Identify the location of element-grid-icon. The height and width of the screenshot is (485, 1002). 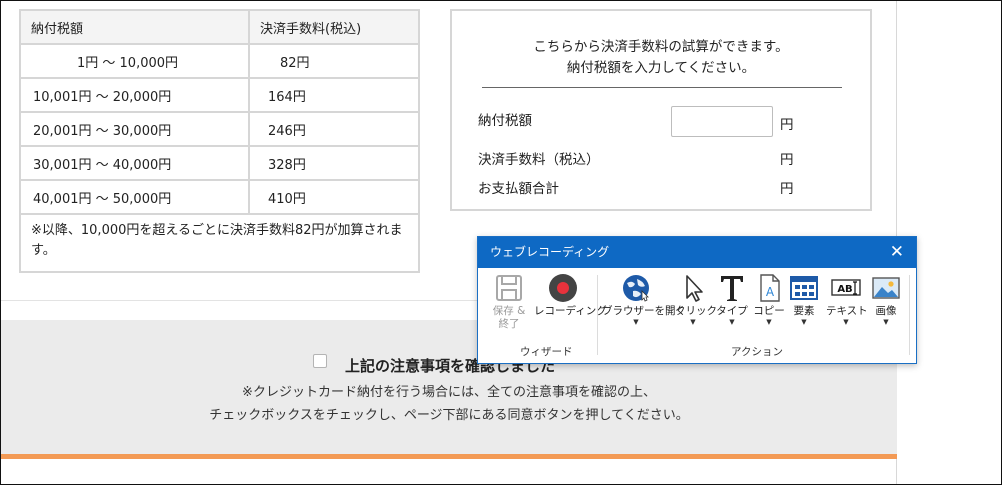
(804, 288).